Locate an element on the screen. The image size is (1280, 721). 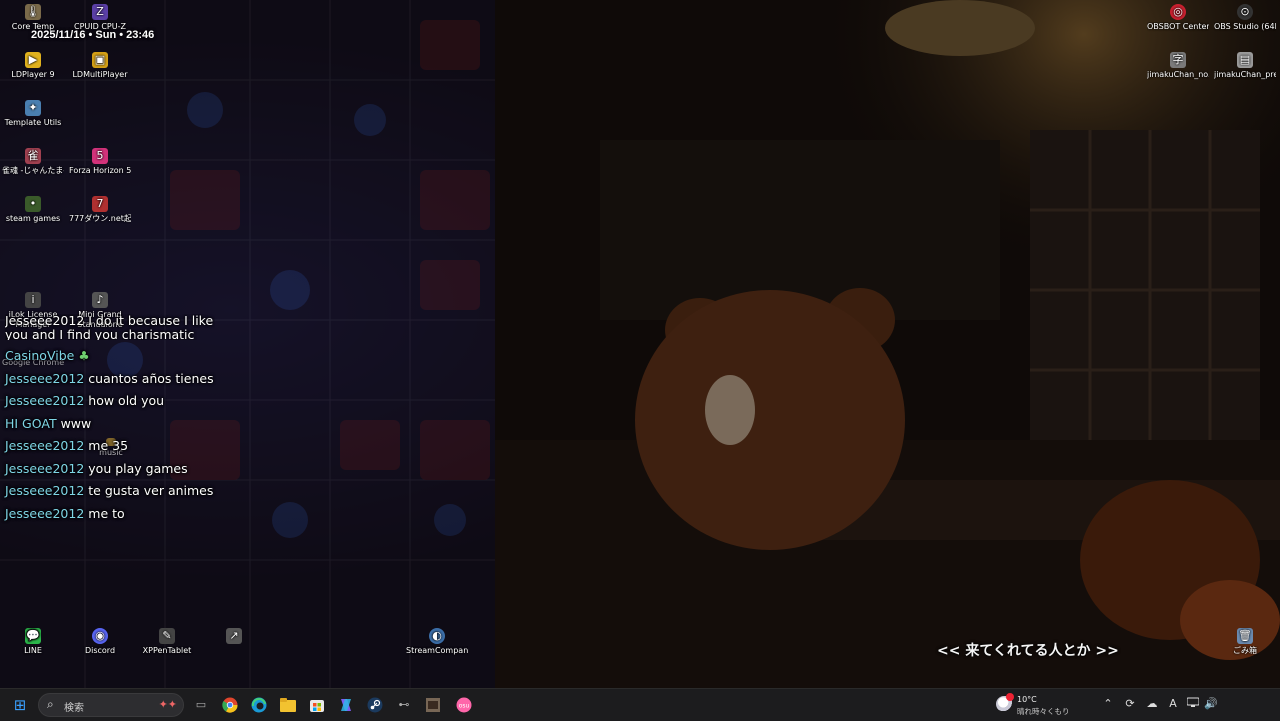
task-view-icon: ▭ is located at coordinates (201, 705).